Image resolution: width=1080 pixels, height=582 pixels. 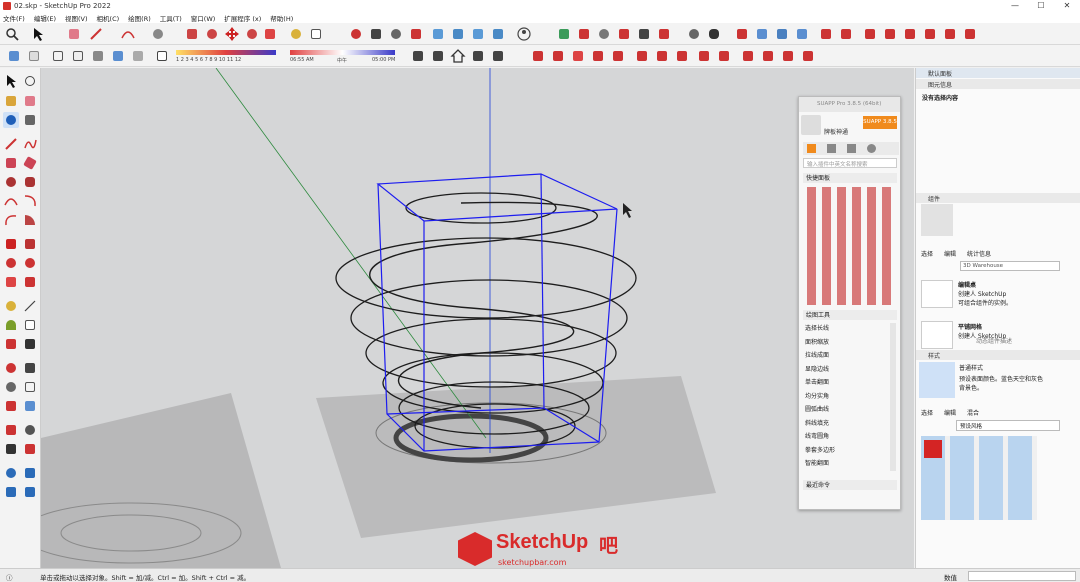 I want to click on menu-window: 窗口(W), so click(x=203, y=18).